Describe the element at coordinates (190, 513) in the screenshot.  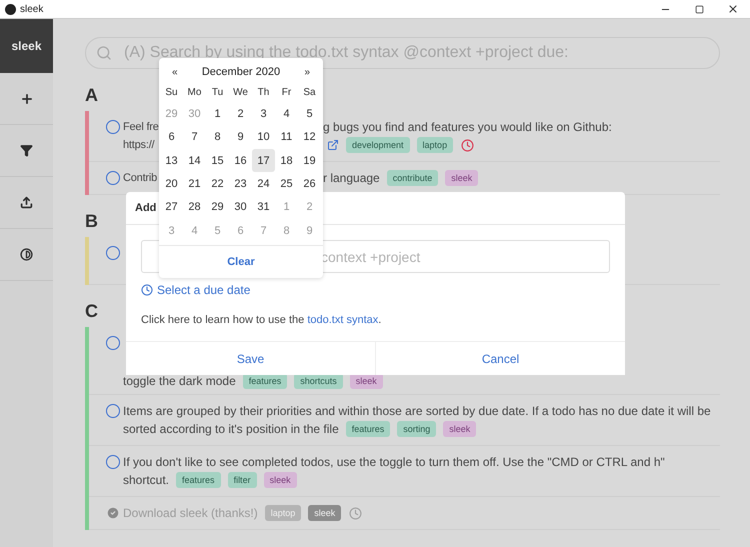
I see `todo-text: Download sleek (thanks!)` at that location.